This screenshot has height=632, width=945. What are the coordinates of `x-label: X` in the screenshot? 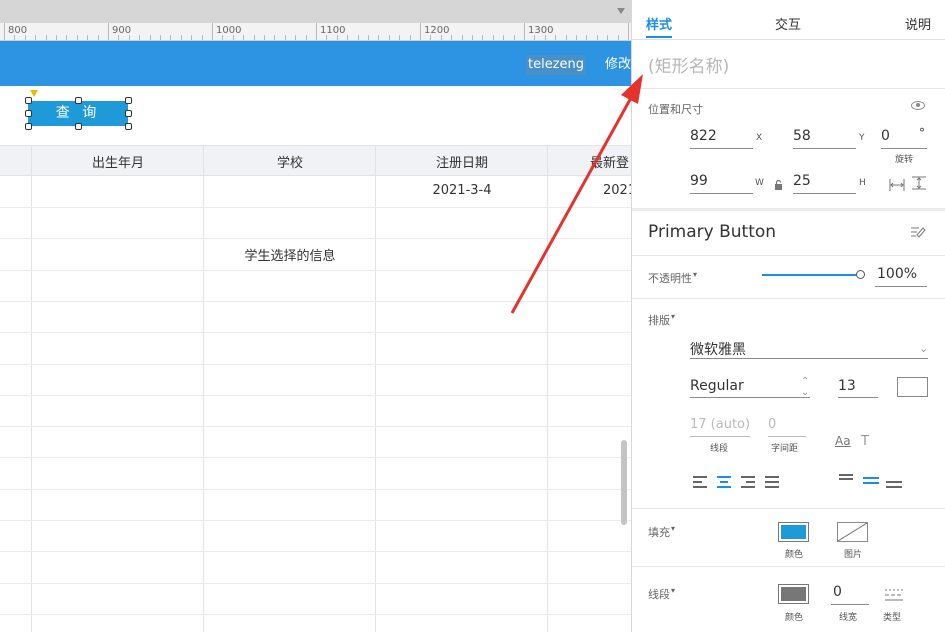 It's located at (759, 138).